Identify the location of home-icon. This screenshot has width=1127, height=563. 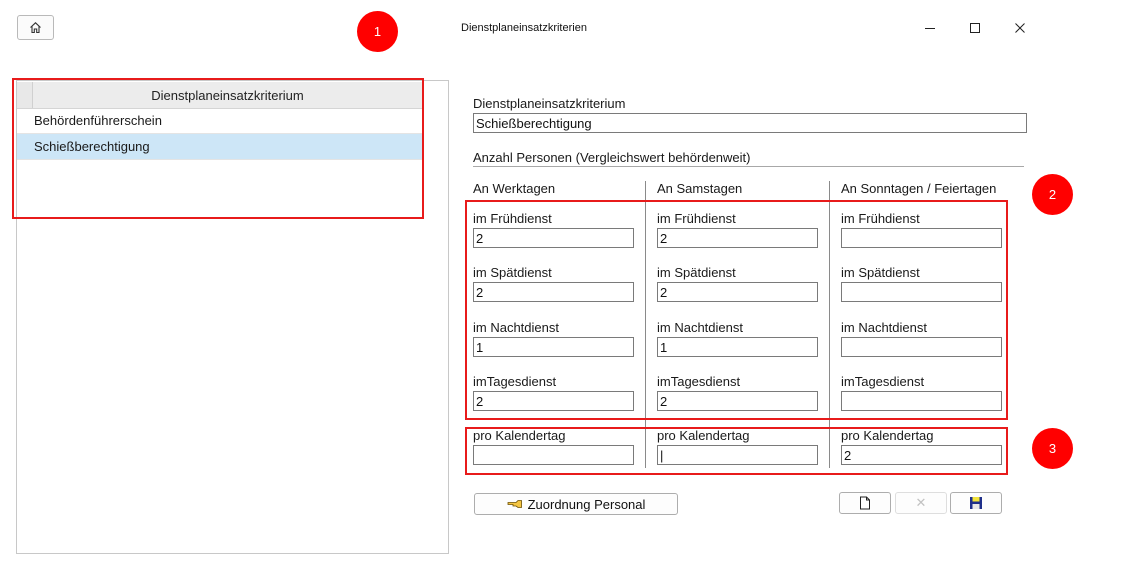
(35, 28).